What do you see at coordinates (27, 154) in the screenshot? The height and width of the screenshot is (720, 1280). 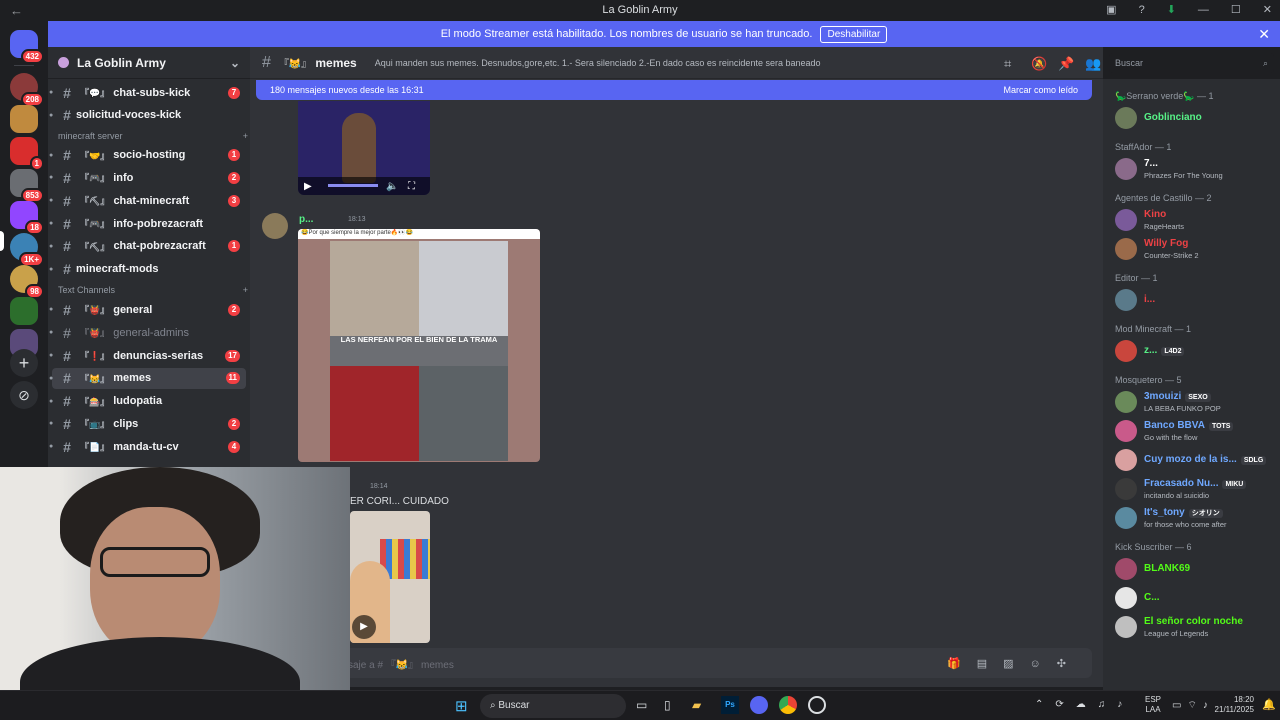 I see `server-icon: 1` at bounding box center [27, 154].